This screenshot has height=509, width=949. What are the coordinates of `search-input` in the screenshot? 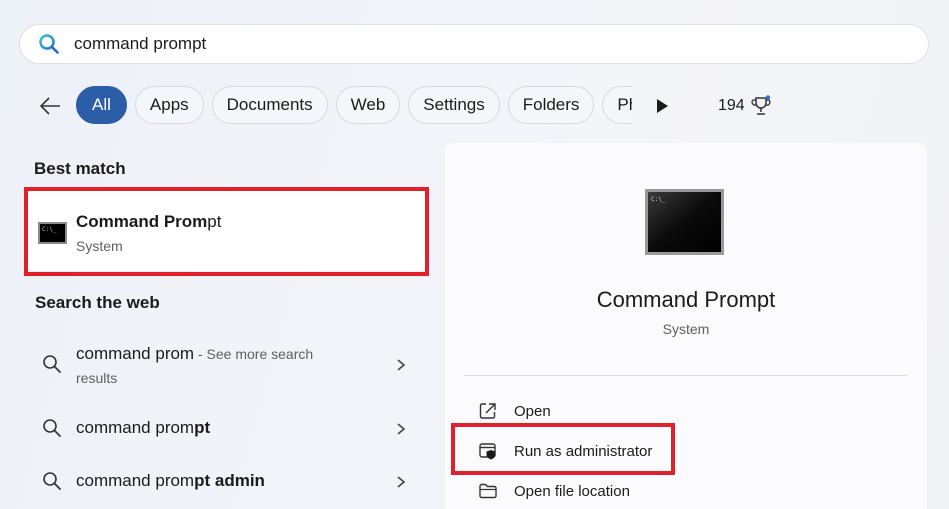 It's located at (424, 44).